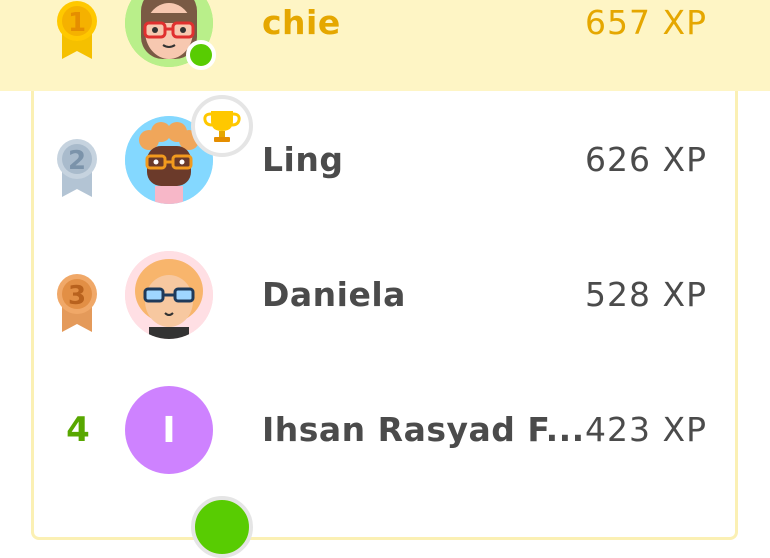 This screenshot has width=770, height=558. I want to click on xp-value: 423 XP, so click(646, 429).